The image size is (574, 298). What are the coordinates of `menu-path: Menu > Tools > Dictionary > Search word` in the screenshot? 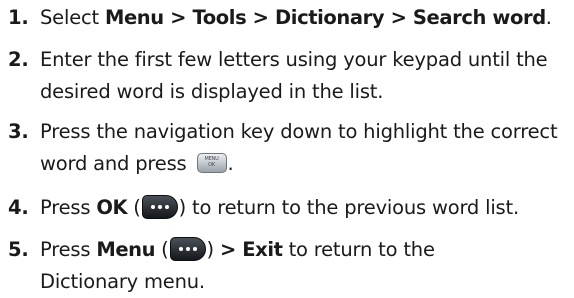 It's located at (325, 17).